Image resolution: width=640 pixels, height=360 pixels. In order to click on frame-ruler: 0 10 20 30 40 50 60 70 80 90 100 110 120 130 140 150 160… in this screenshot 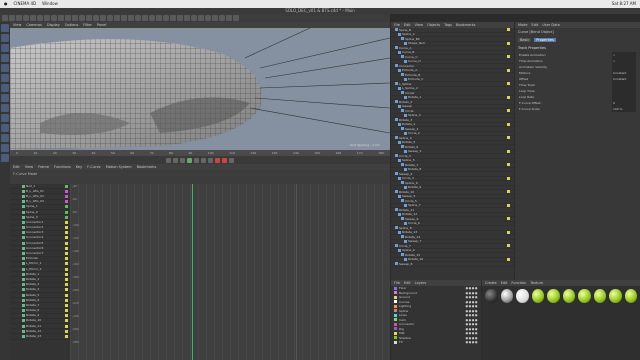, I will do `click(200, 153)`.